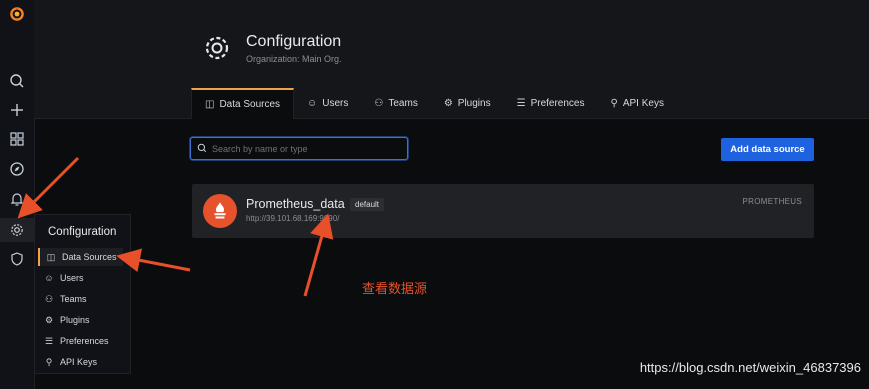 This screenshot has width=869, height=389. Describe the element at coordinates (250, 104) in the screenshot. I see `tab-label: Data Sources` at that location.